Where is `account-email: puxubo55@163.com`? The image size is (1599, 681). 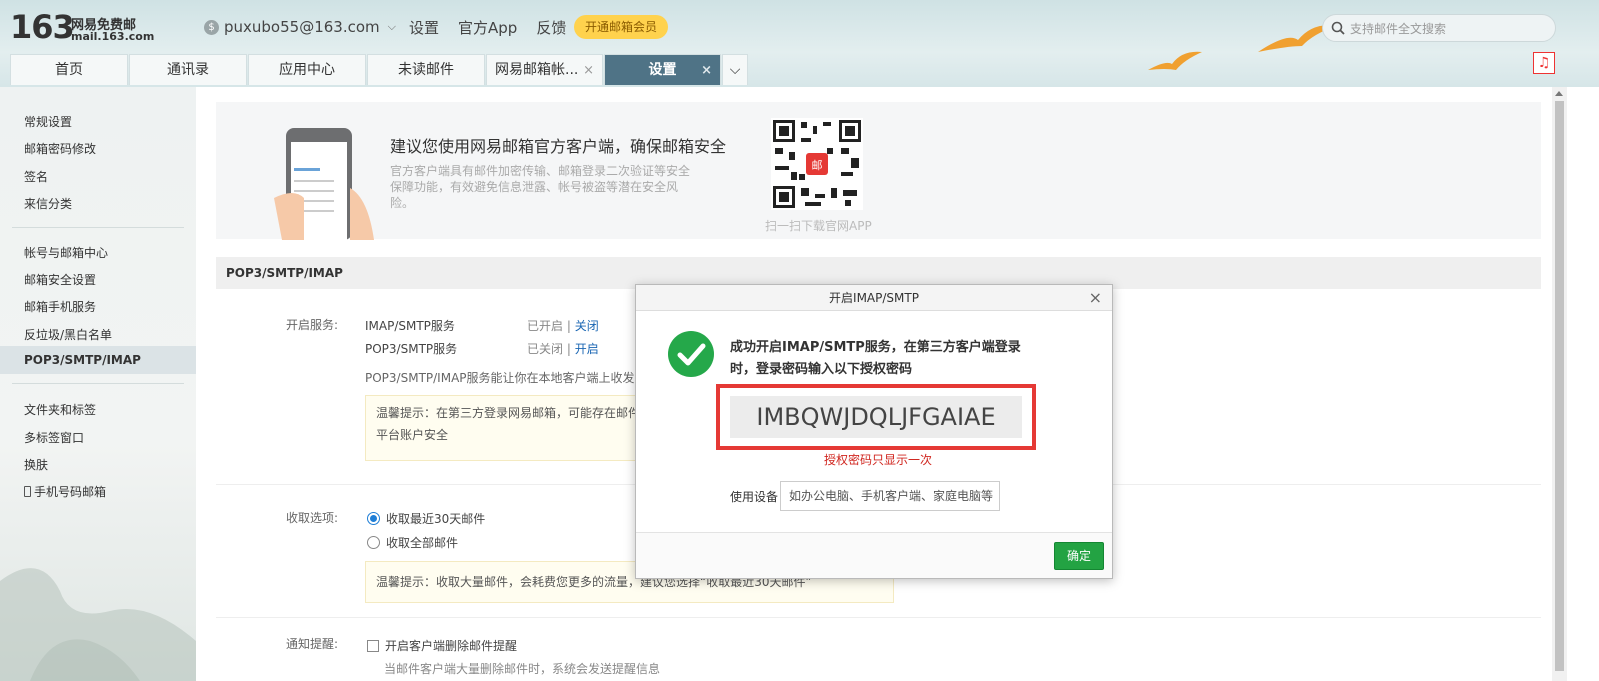
account-email: puxubo55@163.com is located at coordinates (302, 27).